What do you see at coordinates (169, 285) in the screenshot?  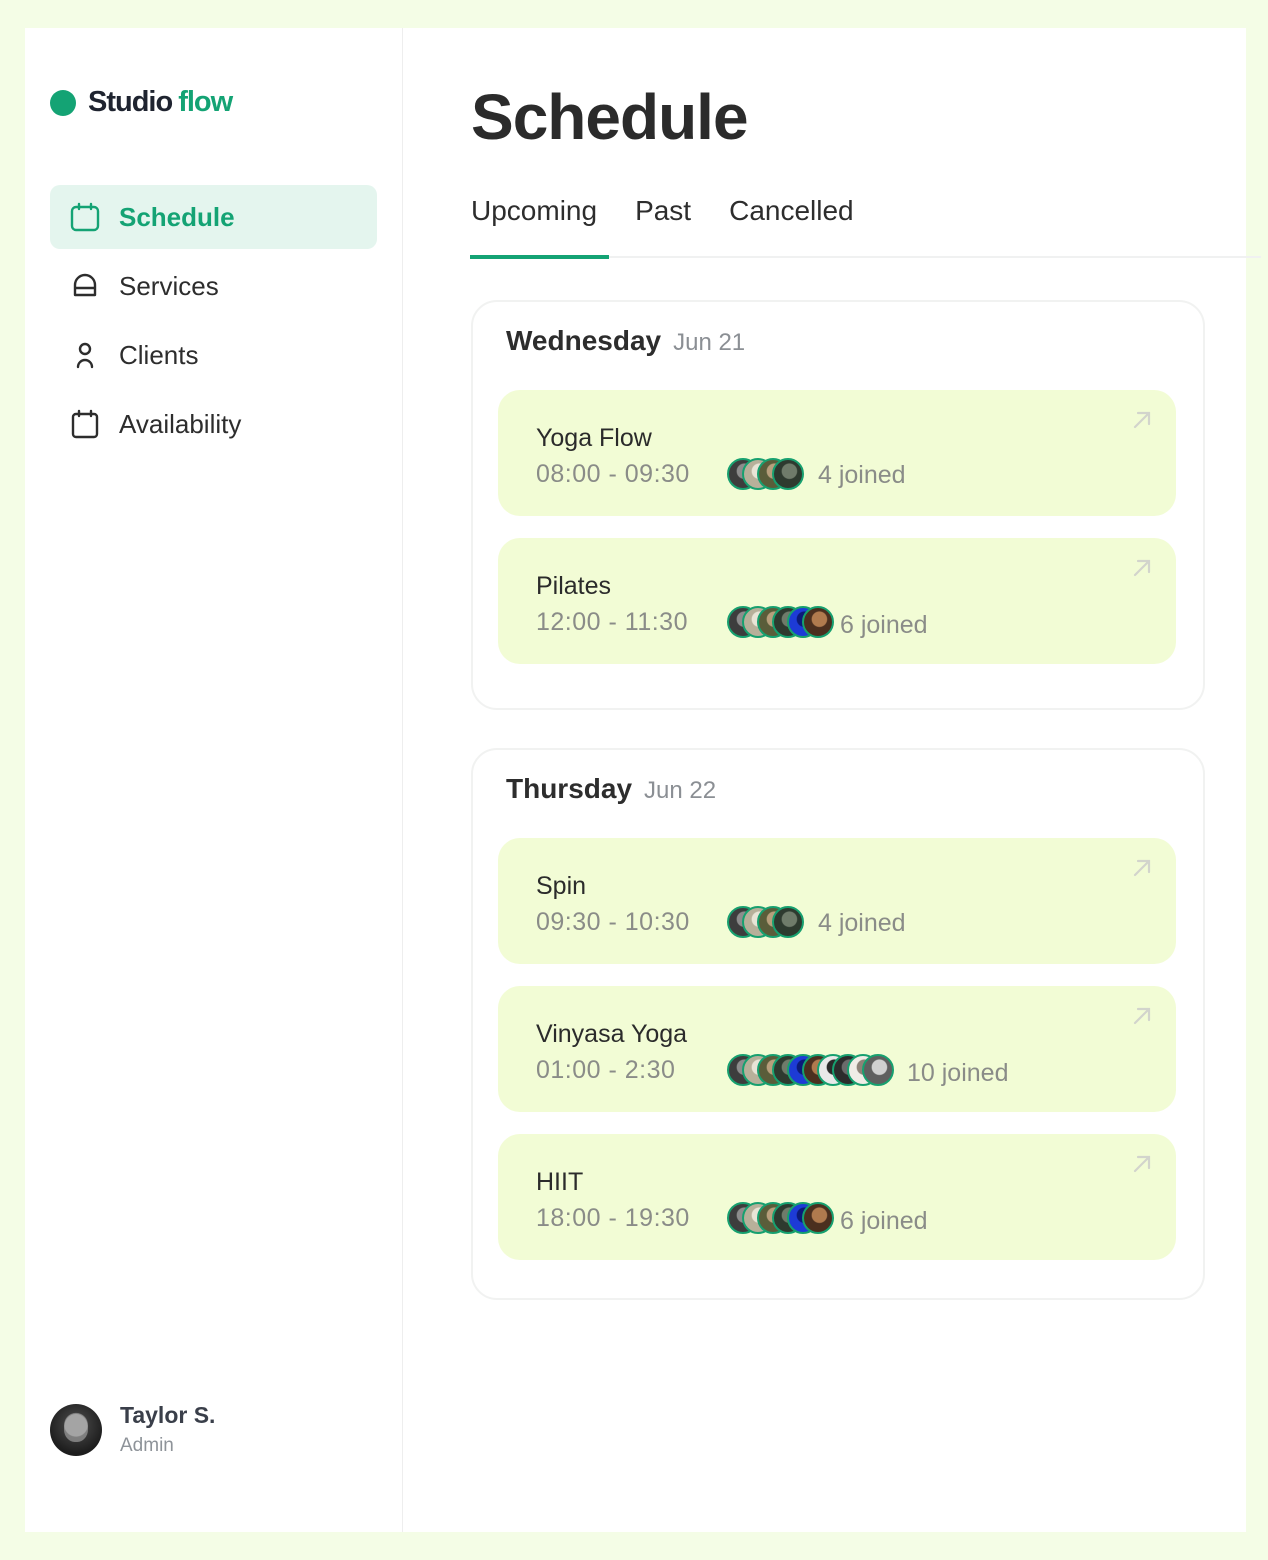 I see `sidebar-item-label: Services` at bounding box center [169, 285].